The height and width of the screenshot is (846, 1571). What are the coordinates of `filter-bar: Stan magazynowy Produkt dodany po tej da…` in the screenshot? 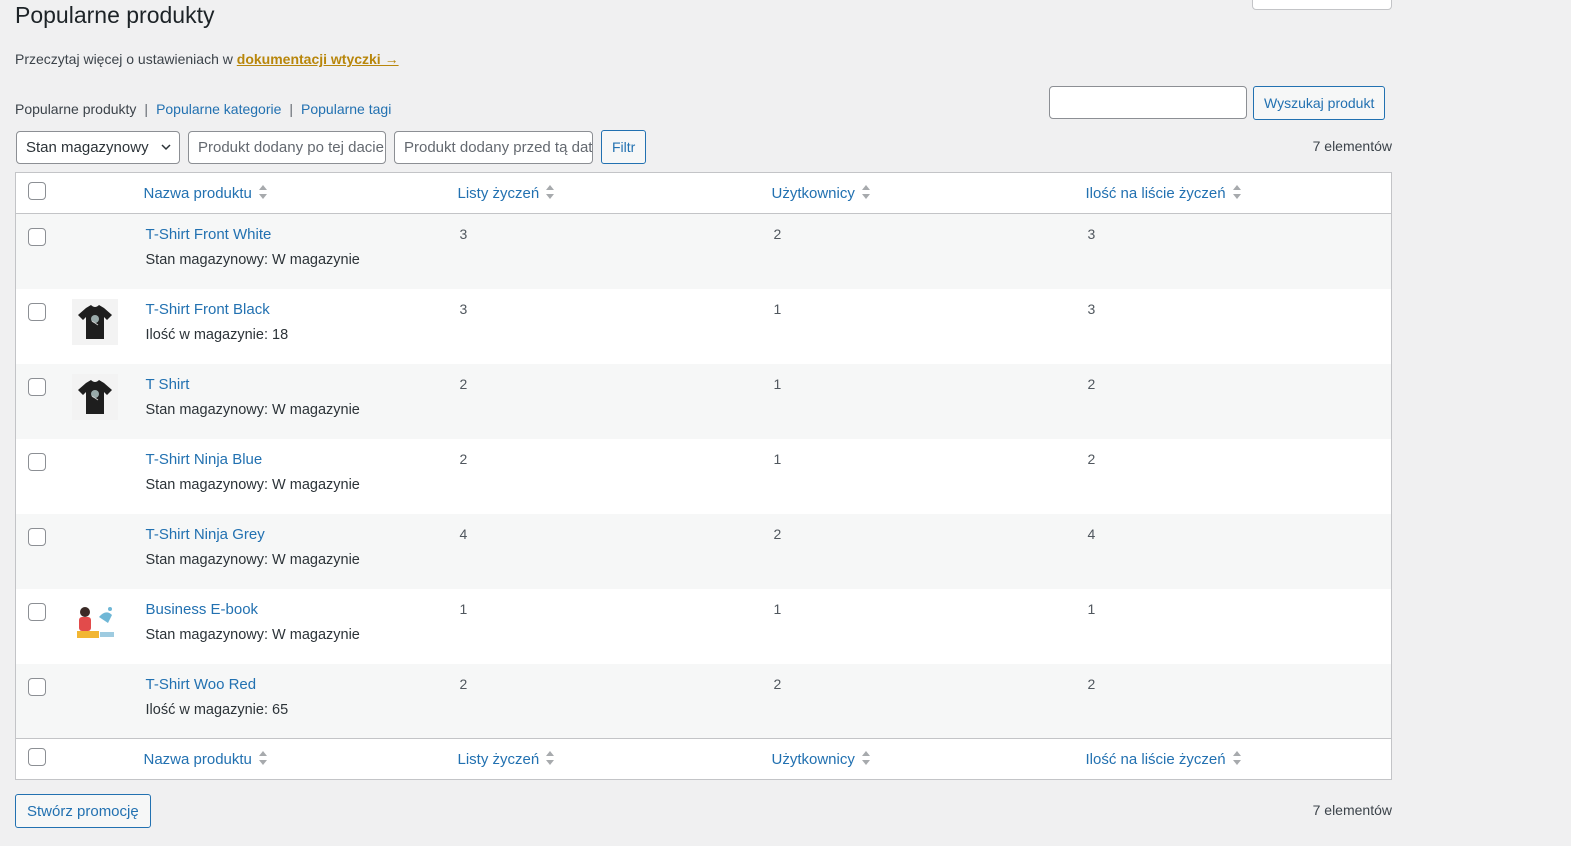 It's located at (331, 147).